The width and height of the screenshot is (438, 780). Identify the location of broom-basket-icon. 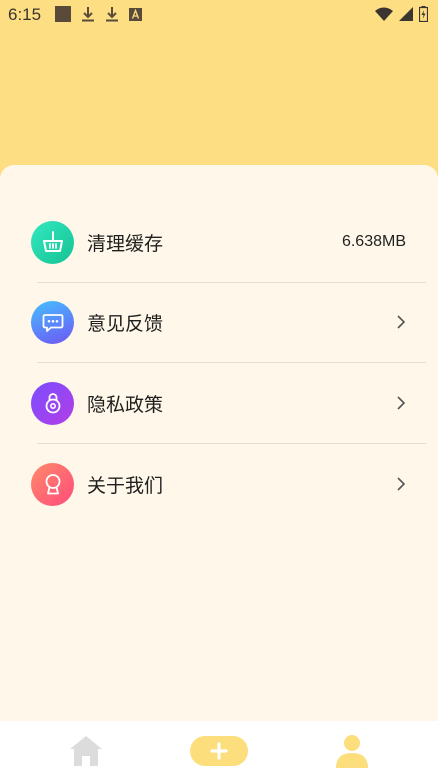
(52, 242).